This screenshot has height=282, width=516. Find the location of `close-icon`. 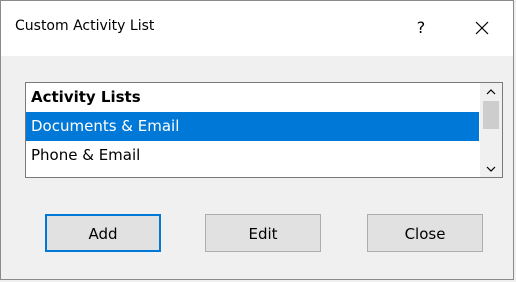

close-icon is located at coordinates (482, 28).